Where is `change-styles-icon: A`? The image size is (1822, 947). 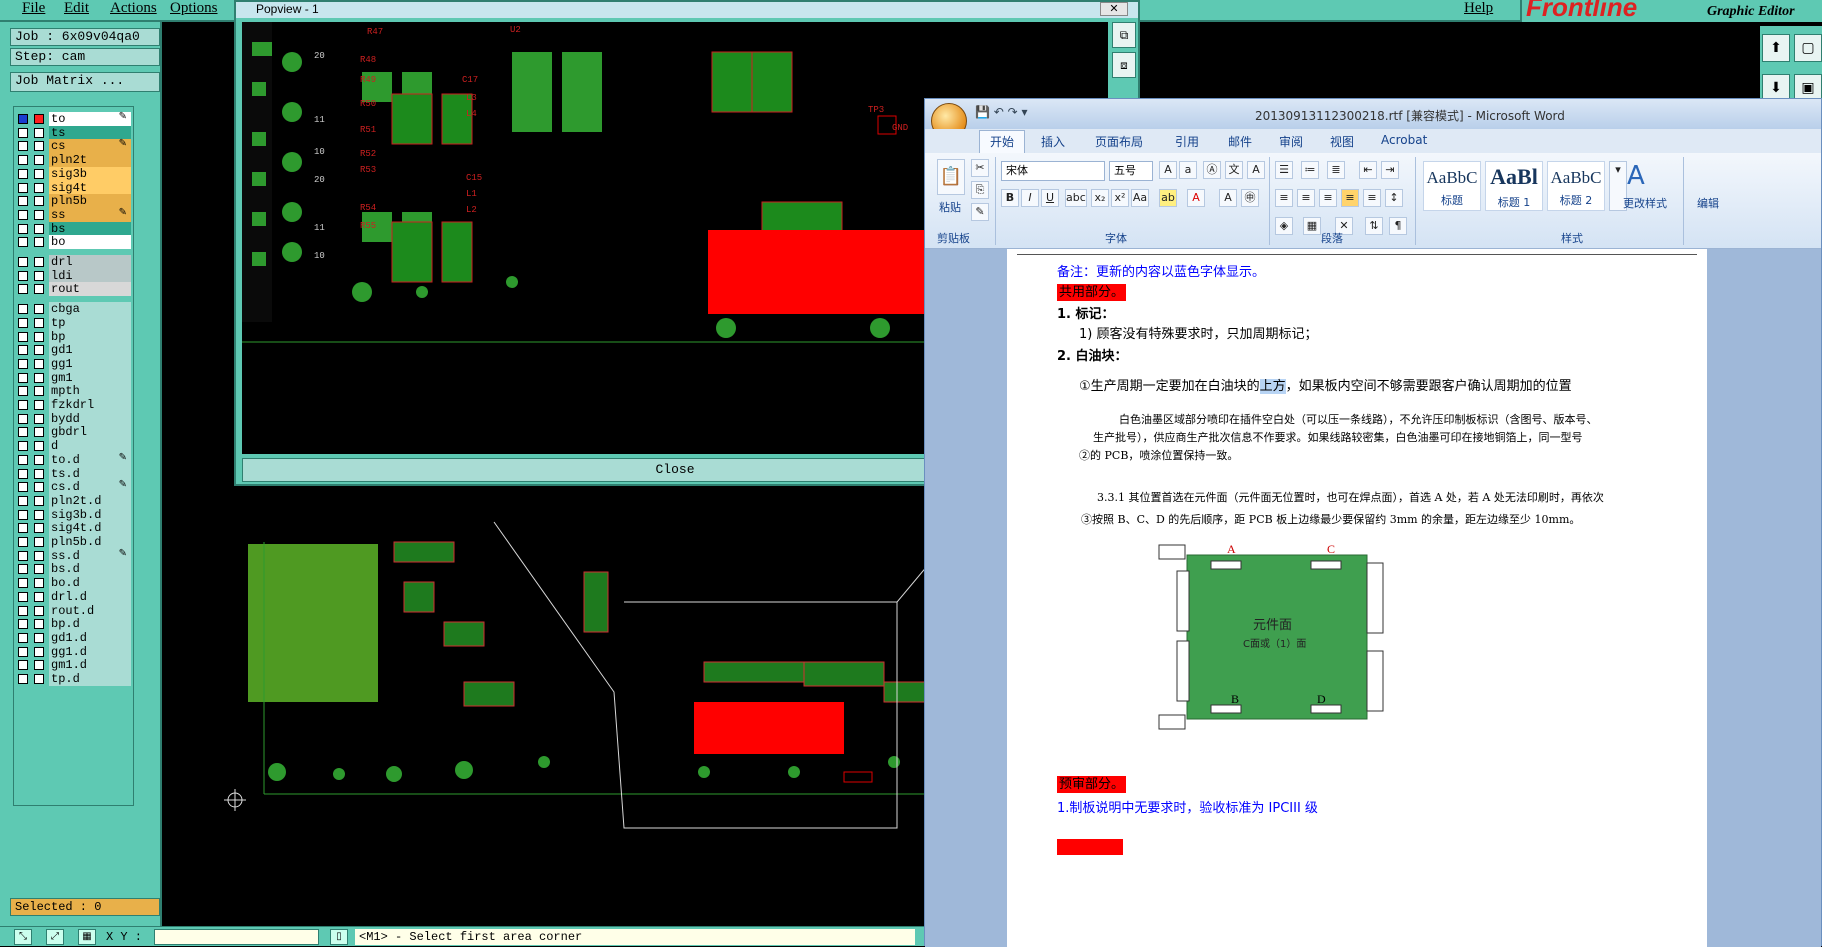
change-styles-icon: A is located at coordinates (1636, 176).